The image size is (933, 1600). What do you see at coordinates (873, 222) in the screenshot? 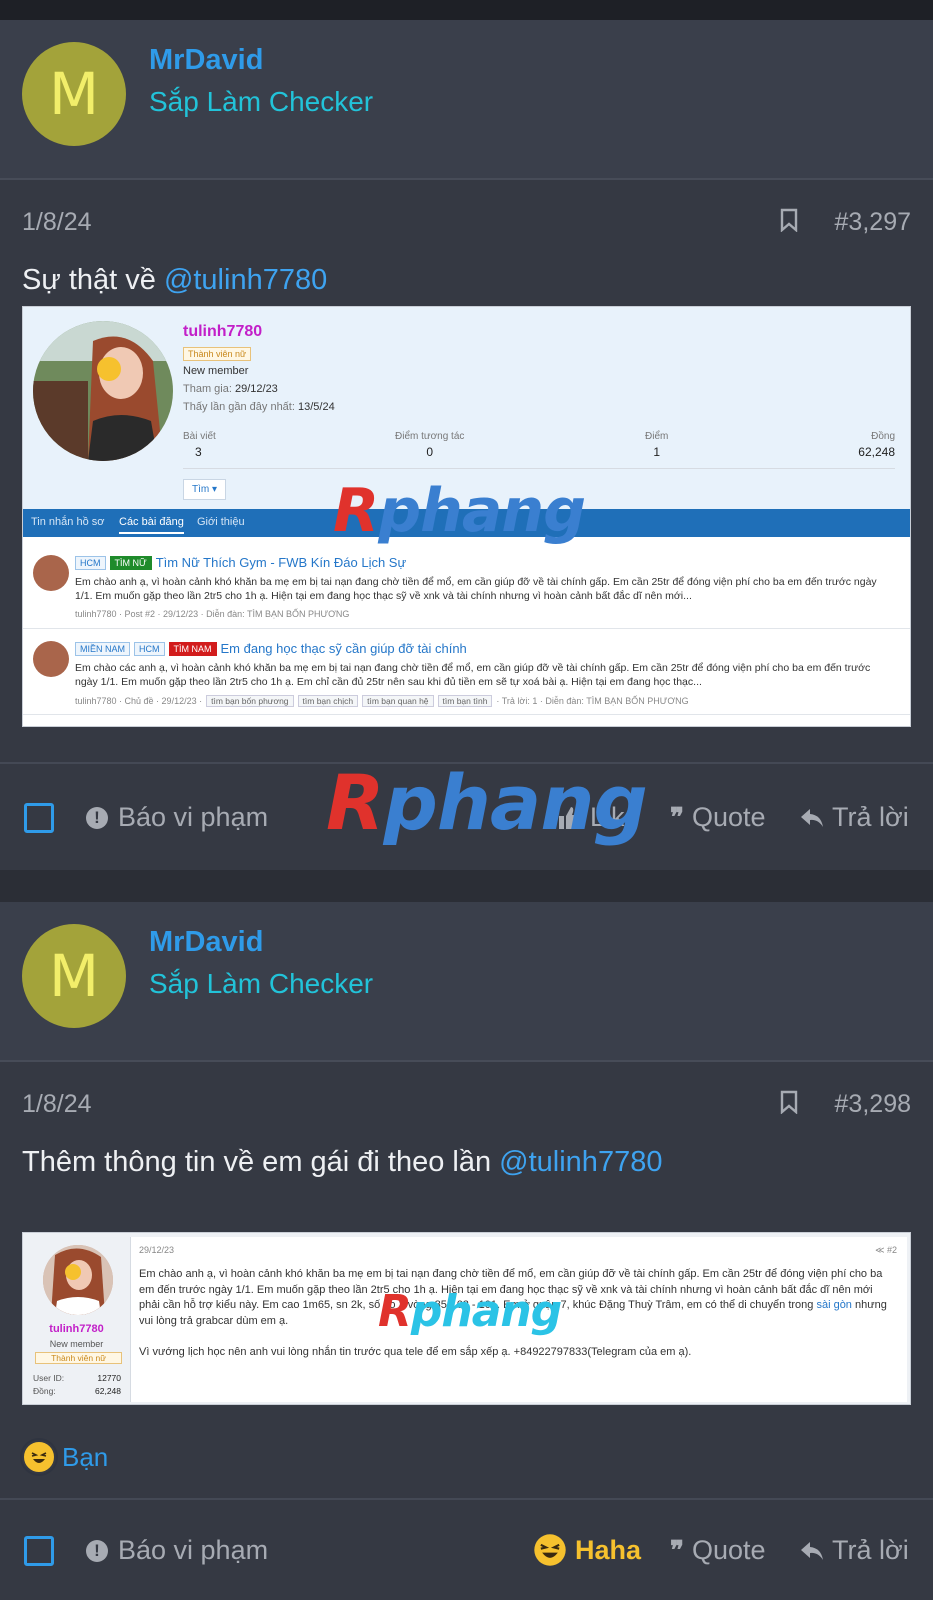
I see `post-number-link: #3,297` at bounding box center [873, 222].